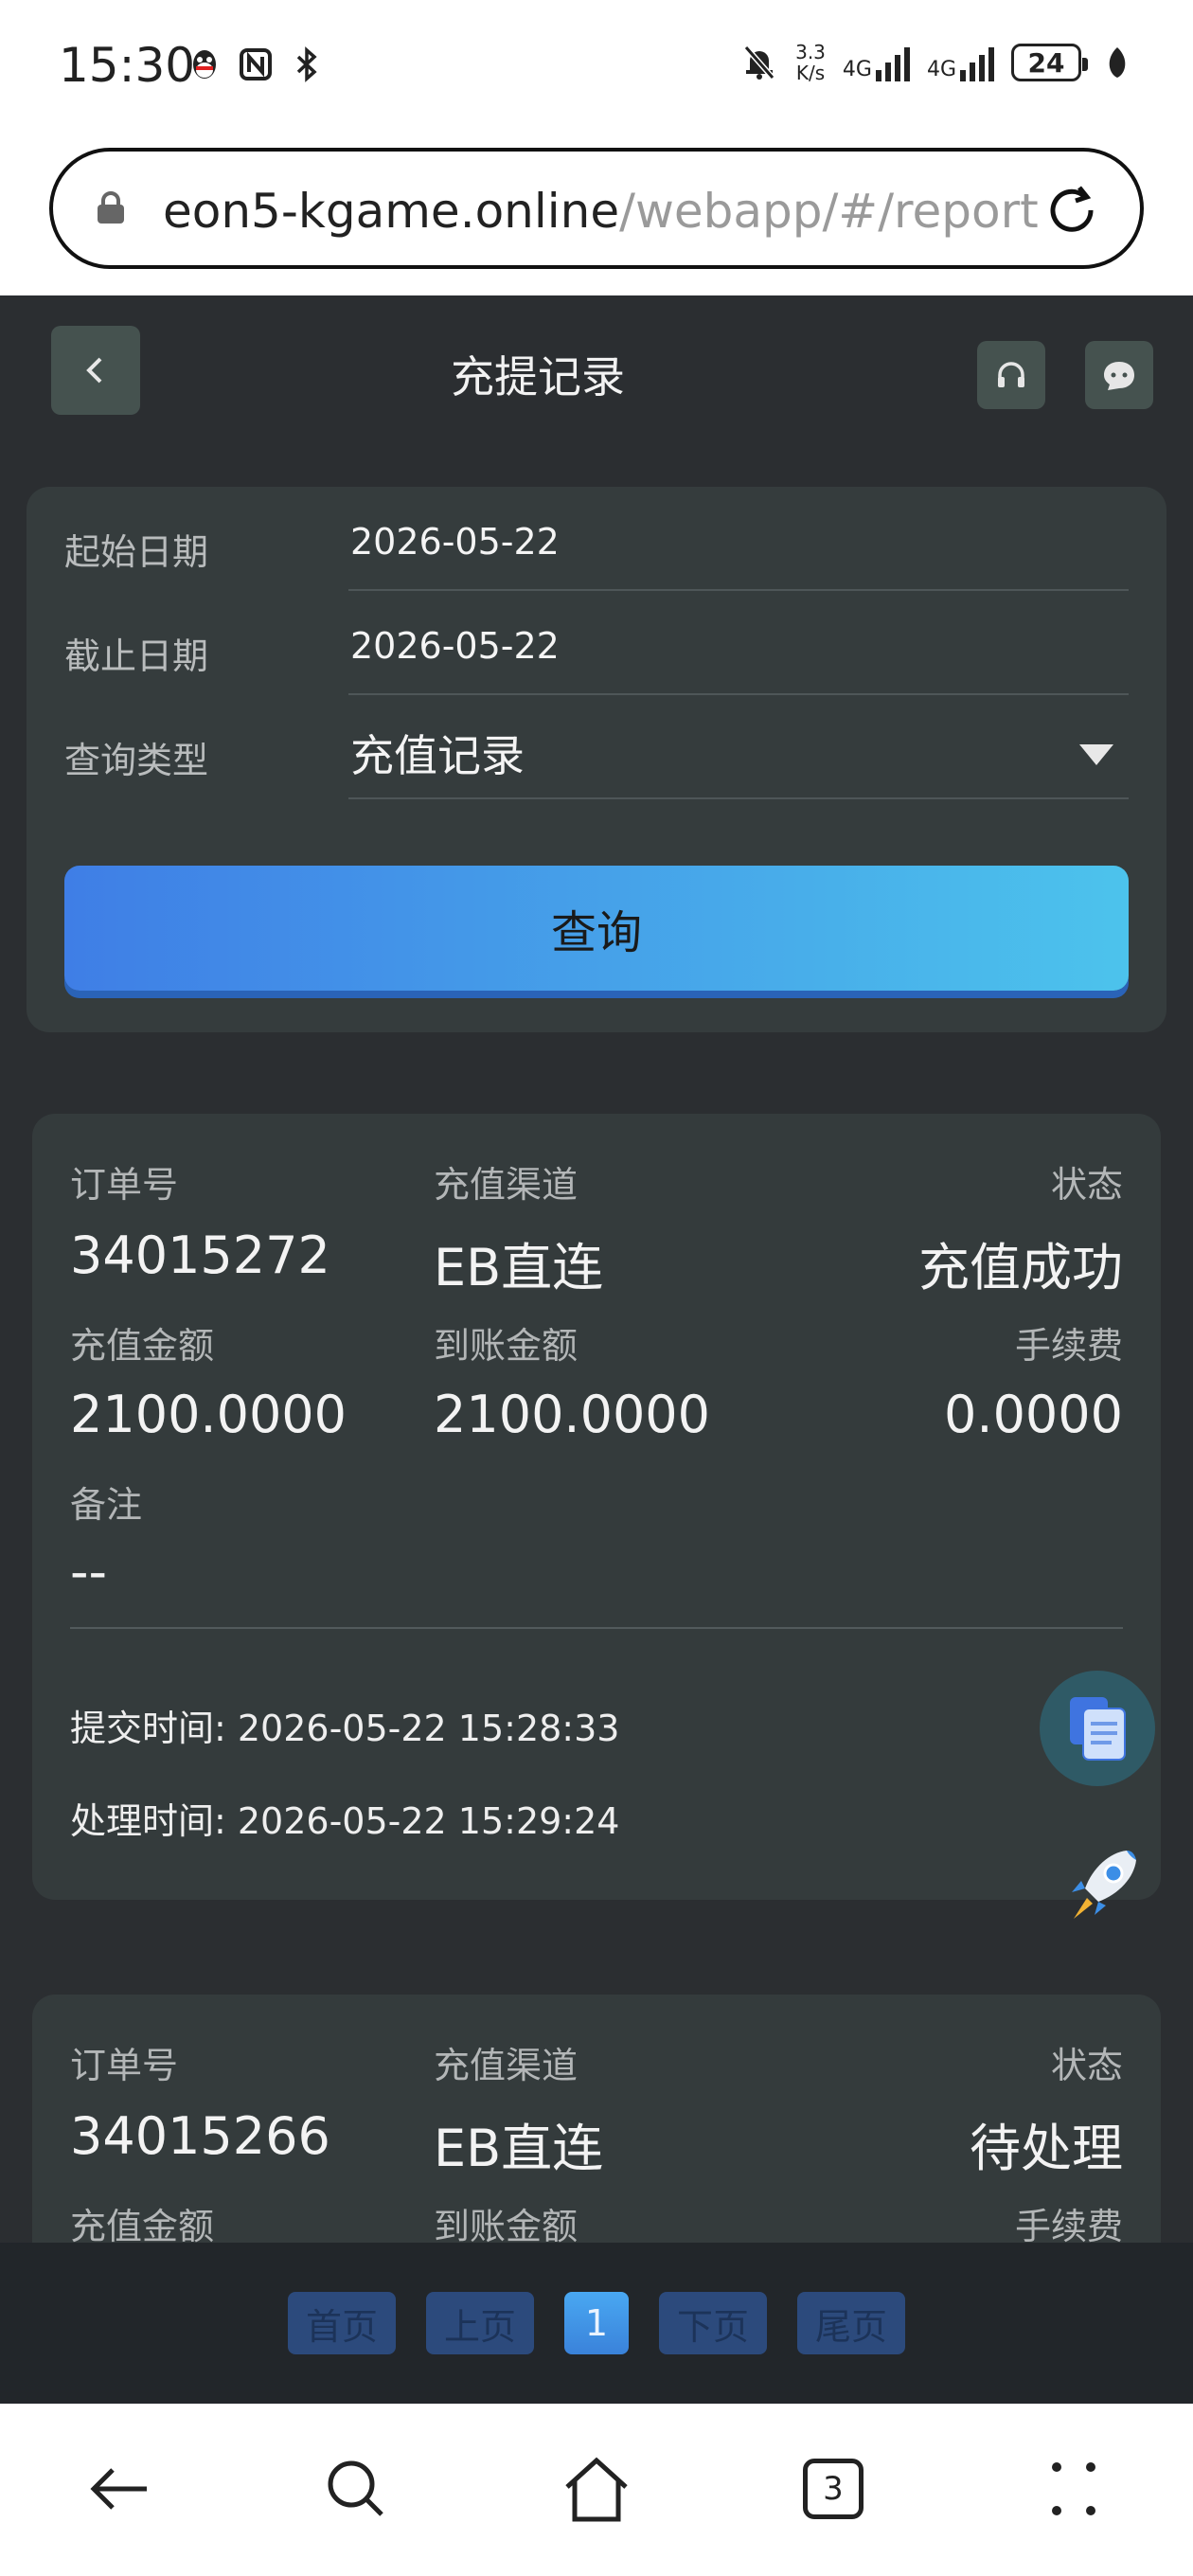  What do you see at coordinates (111, 207) in the screenshot?
I see `lock-icon` at bounding box center [111, 207].